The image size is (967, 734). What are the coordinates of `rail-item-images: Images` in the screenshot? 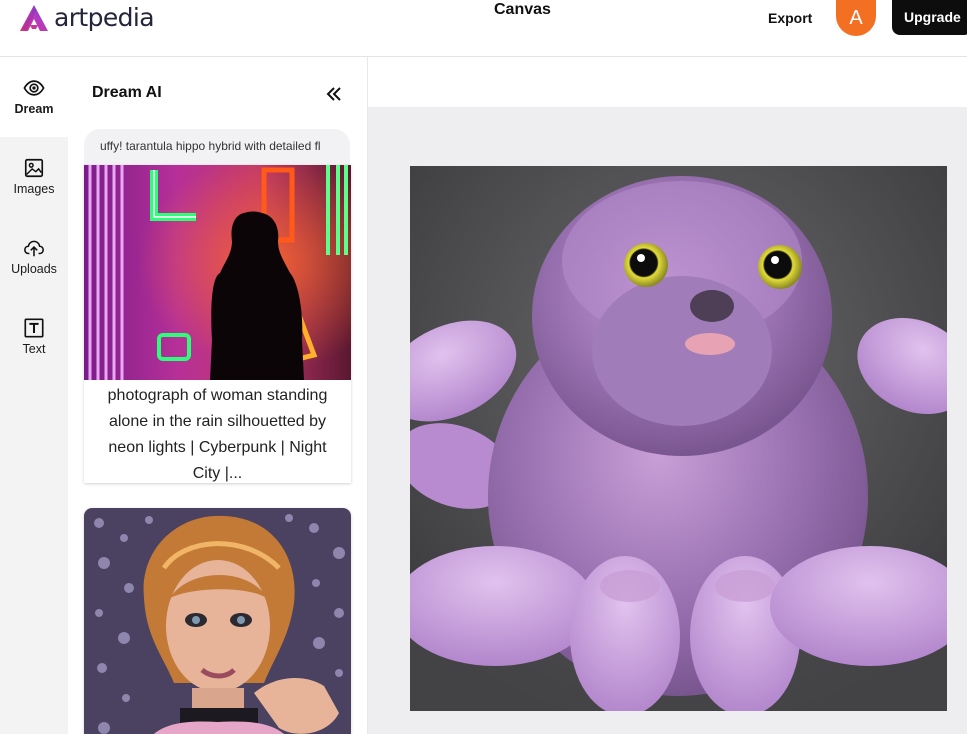 It's located at (34, 177).